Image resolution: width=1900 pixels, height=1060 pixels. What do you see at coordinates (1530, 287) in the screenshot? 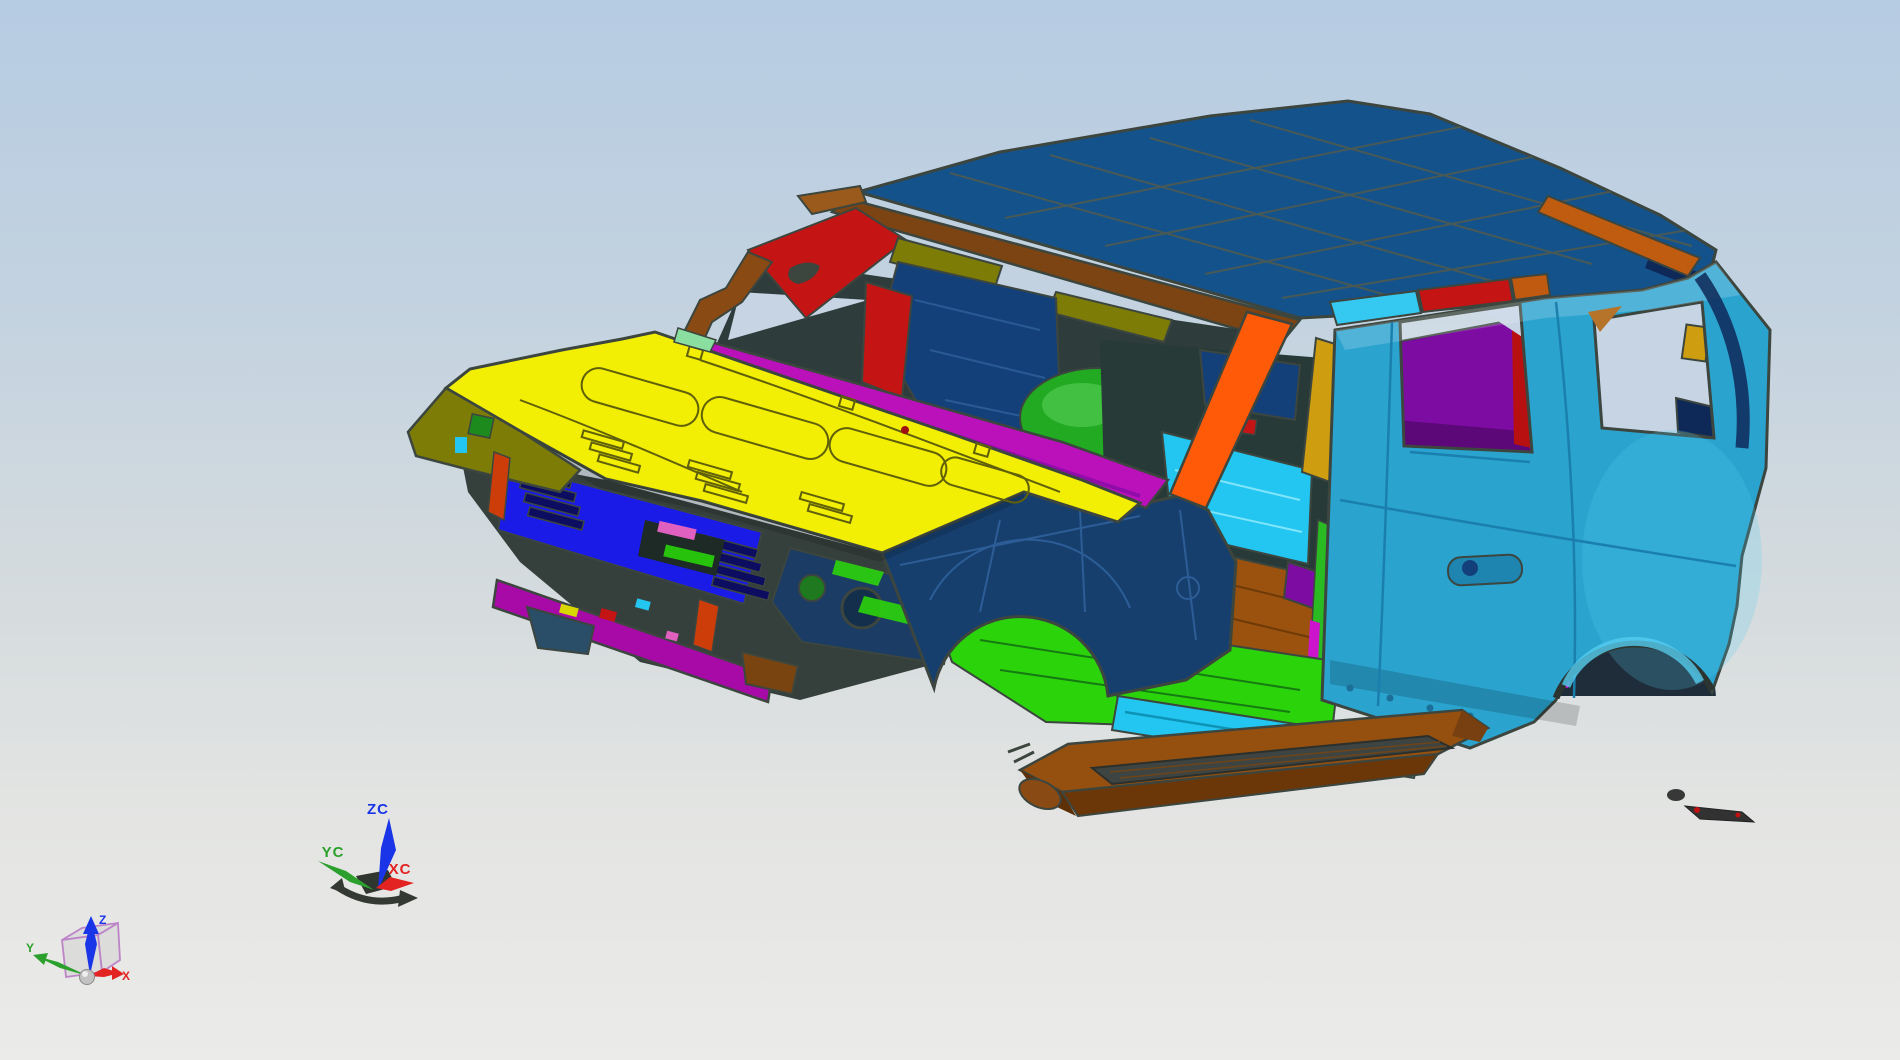
I see `part-rail-orange` at bounding box center [1530, 287].